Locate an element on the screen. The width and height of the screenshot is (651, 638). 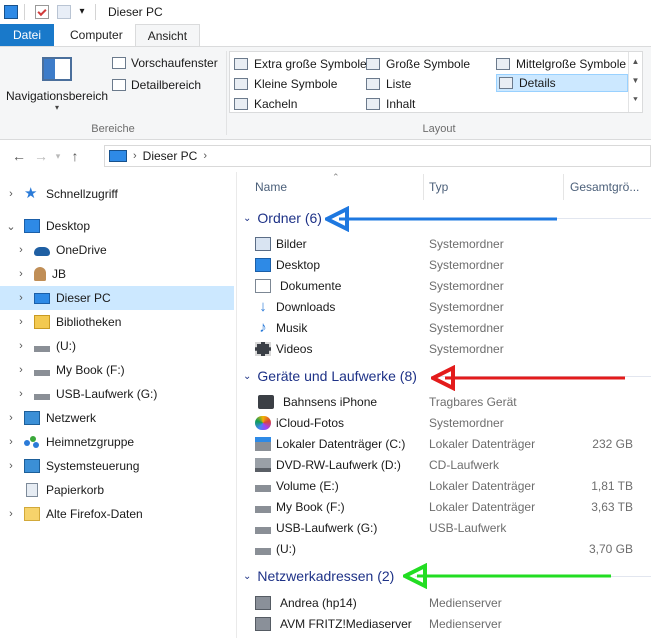
properties-icon is located at coordinates (42, 12).